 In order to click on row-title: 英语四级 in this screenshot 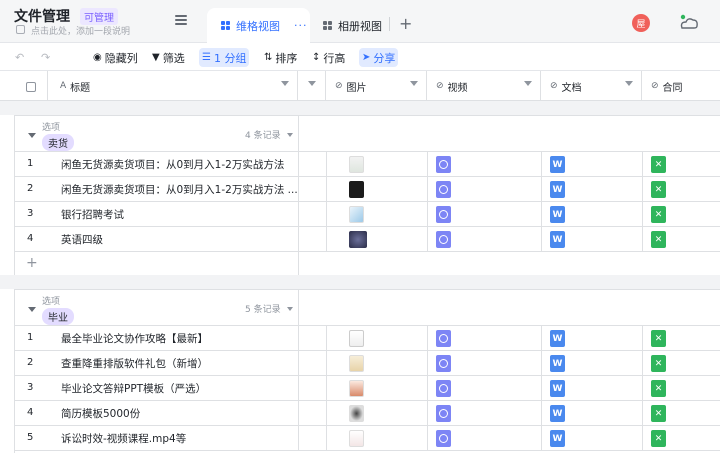, I will do `click(82, 239)`.